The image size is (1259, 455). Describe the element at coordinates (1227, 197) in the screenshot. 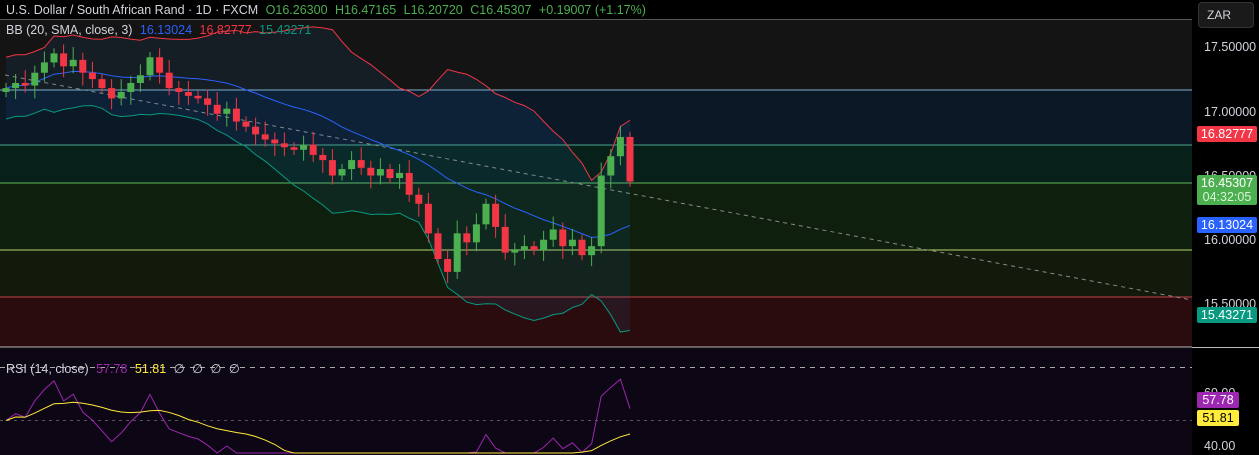

I see `bar-countdown: 04:32:05` at that location.